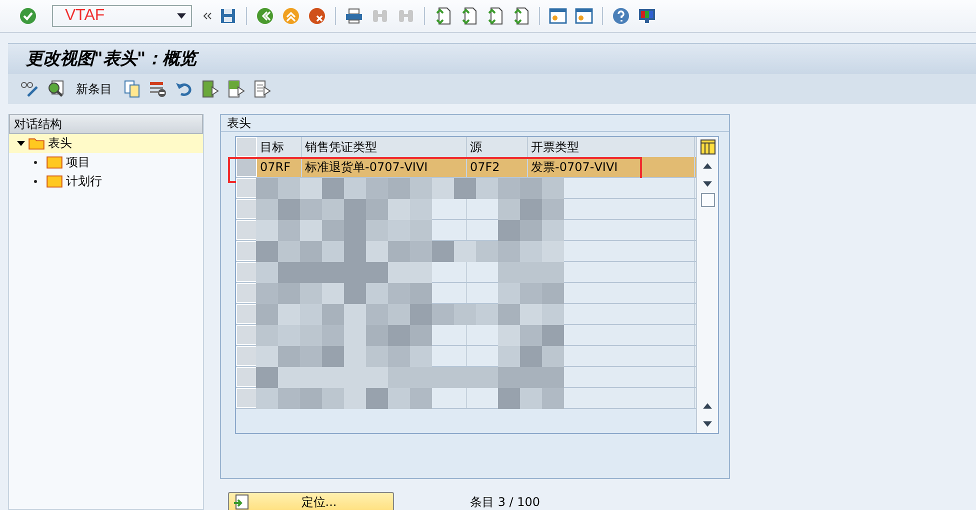 Image resolution: width=976 pixels, height=510 pixels. What do you see at coordinates (60, 143) in the screenshot?
I see `tree-label: 表头` at bounding box center [60, 143].